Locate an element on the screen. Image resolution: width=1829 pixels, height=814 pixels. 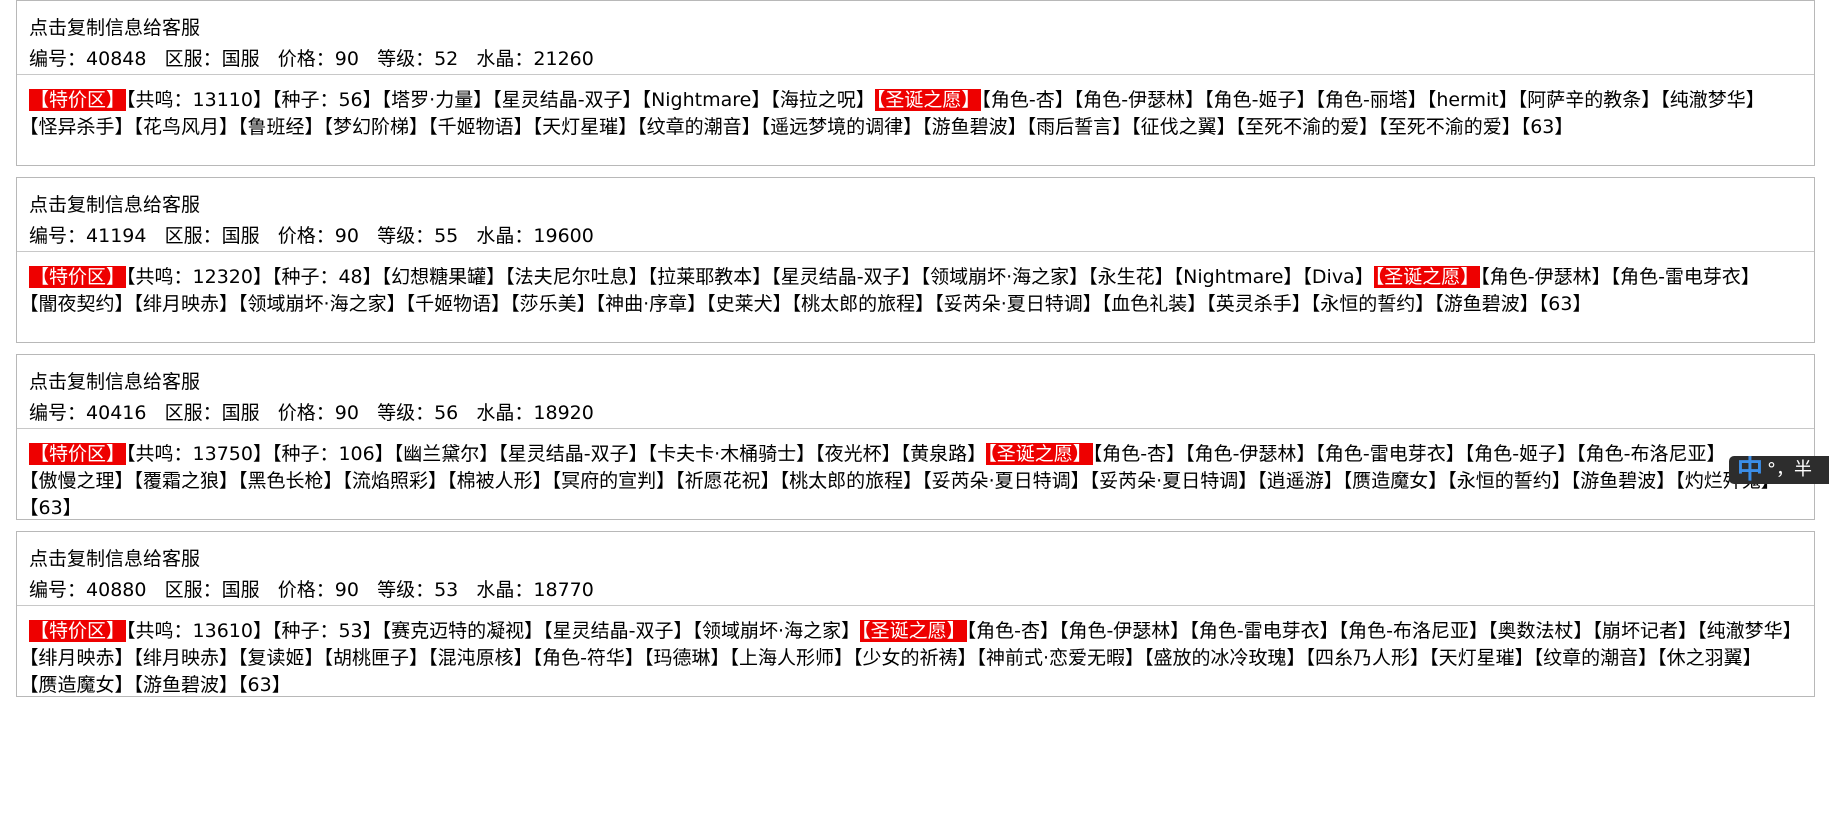
tag: 【幻想糖果罐】 is located at coordinates (443, 277).